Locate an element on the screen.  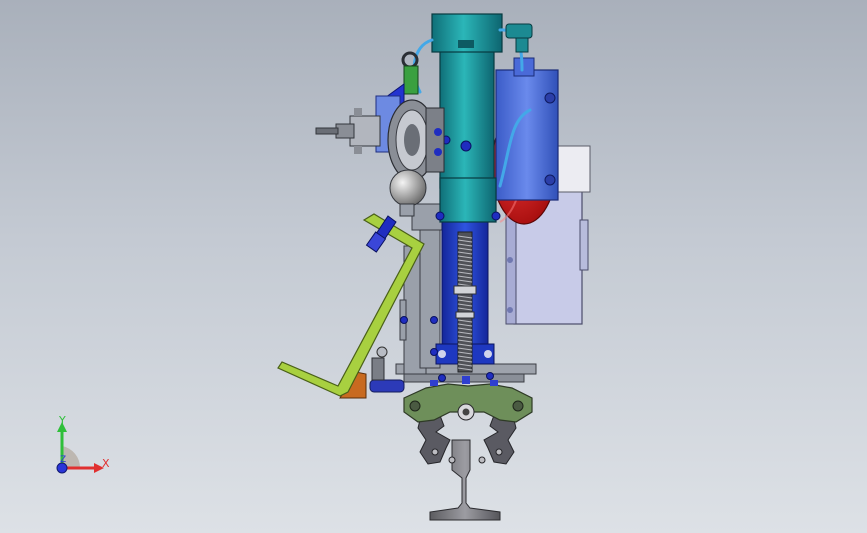
hose-fitting-top is located at coordinates (519, 38).